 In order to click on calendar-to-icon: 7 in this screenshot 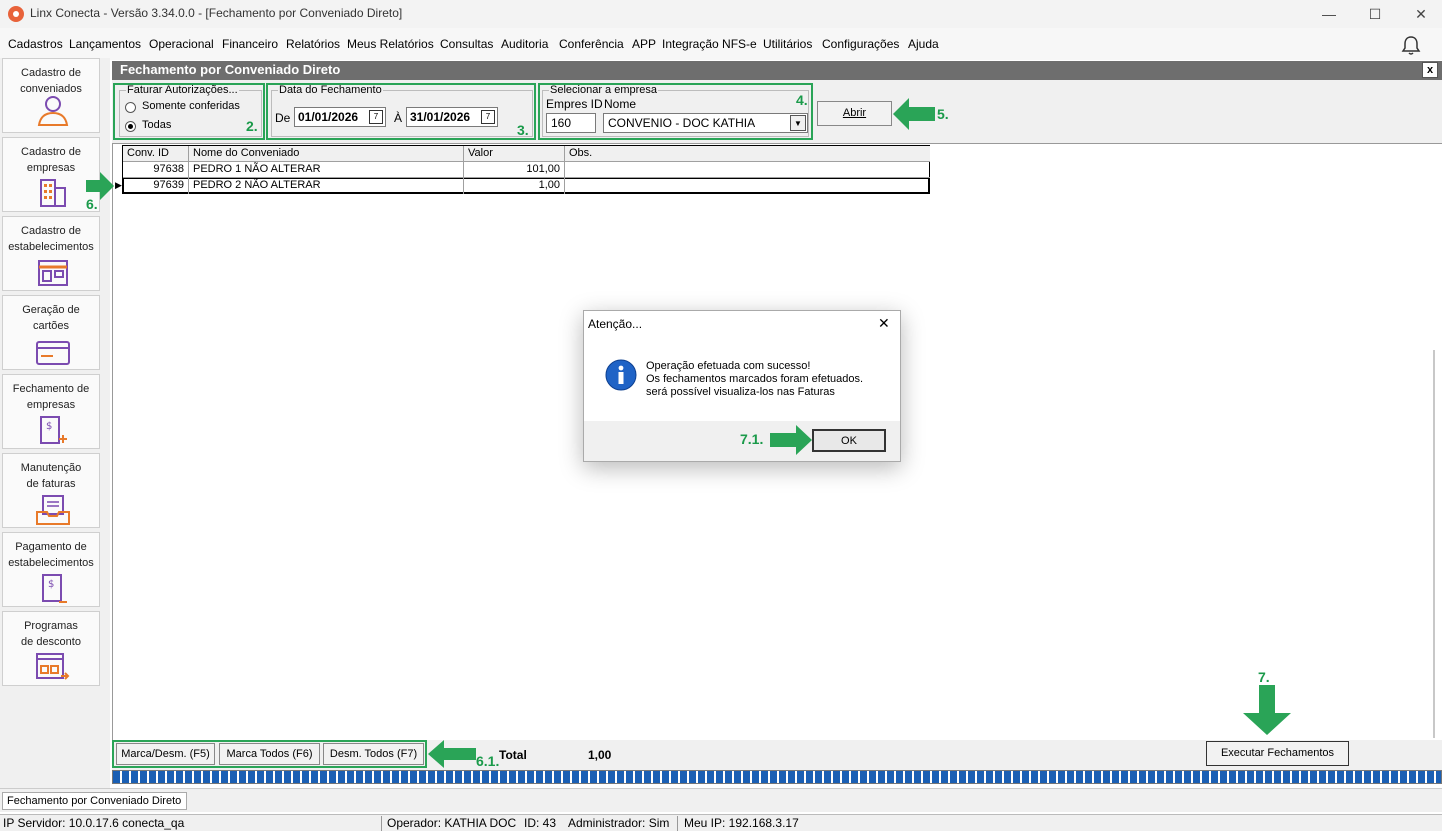, I will do `click(488, 117)`.